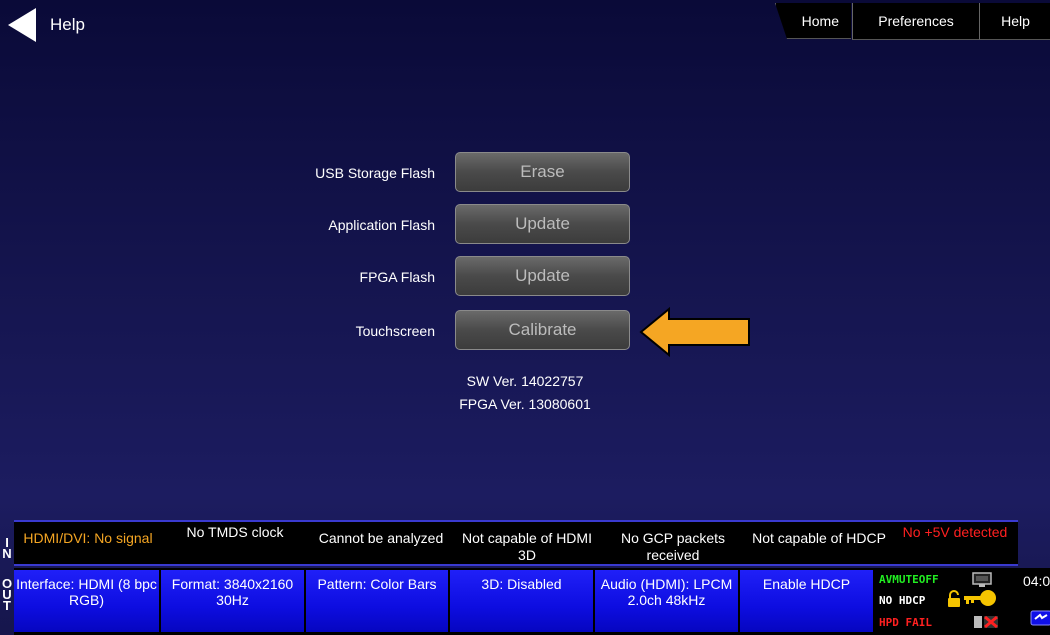  I want to click on top-bar: Help Home Preferences Help, so click(525, 25).